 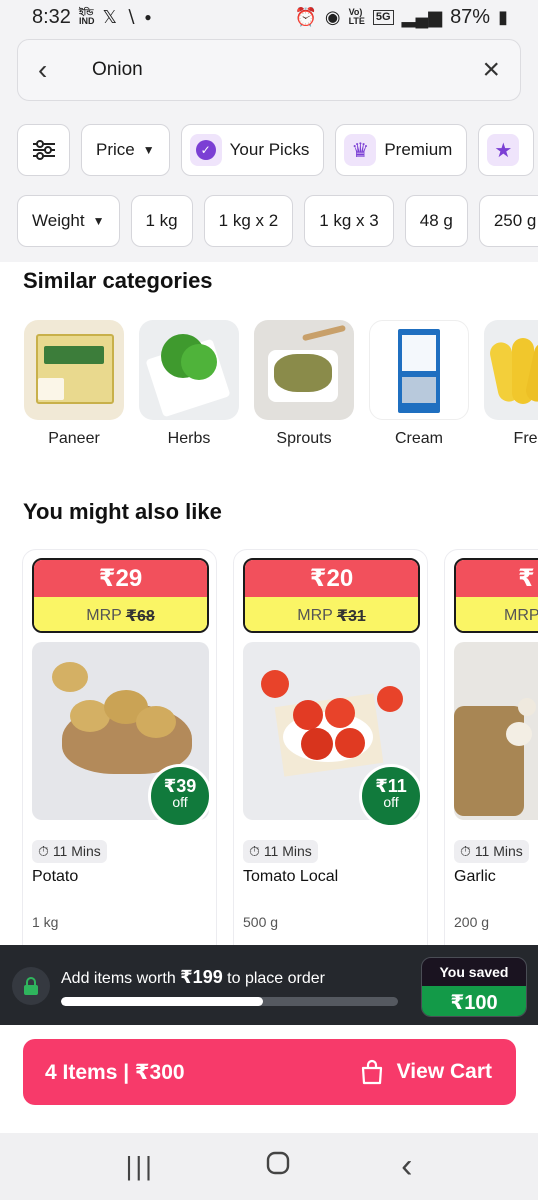 What do you see at coordinates (331, 578) in the screenshot?
I see `selling-price: ₹20` at bounding box center [331, 578].